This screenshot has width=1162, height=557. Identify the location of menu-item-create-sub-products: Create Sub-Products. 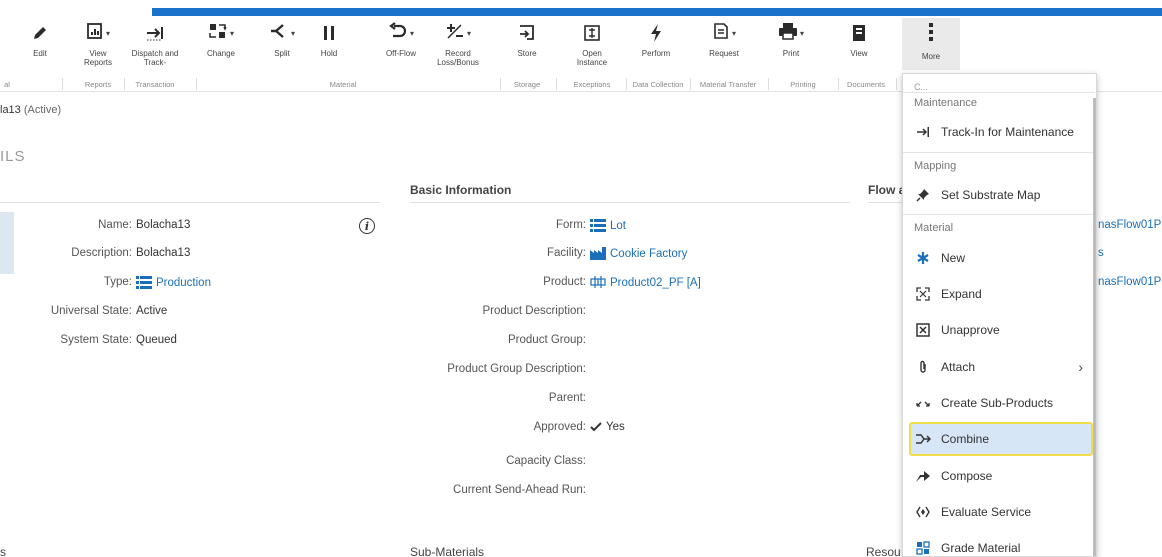
(998, 403).